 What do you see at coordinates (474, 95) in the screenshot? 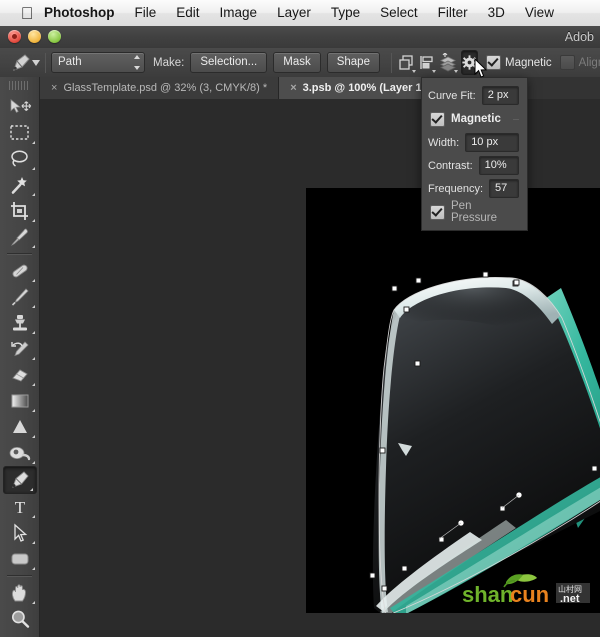
I see `curve-fit-row: Curve Fit: 2 px` at bounding box center [474, 95].